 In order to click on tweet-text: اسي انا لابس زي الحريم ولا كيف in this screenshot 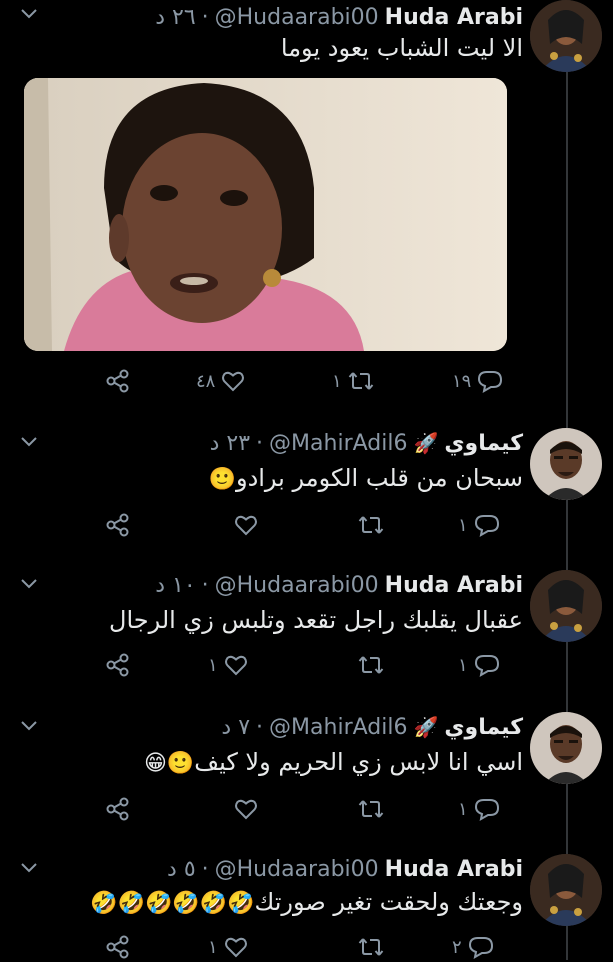, I will do `click(358, 762)`.